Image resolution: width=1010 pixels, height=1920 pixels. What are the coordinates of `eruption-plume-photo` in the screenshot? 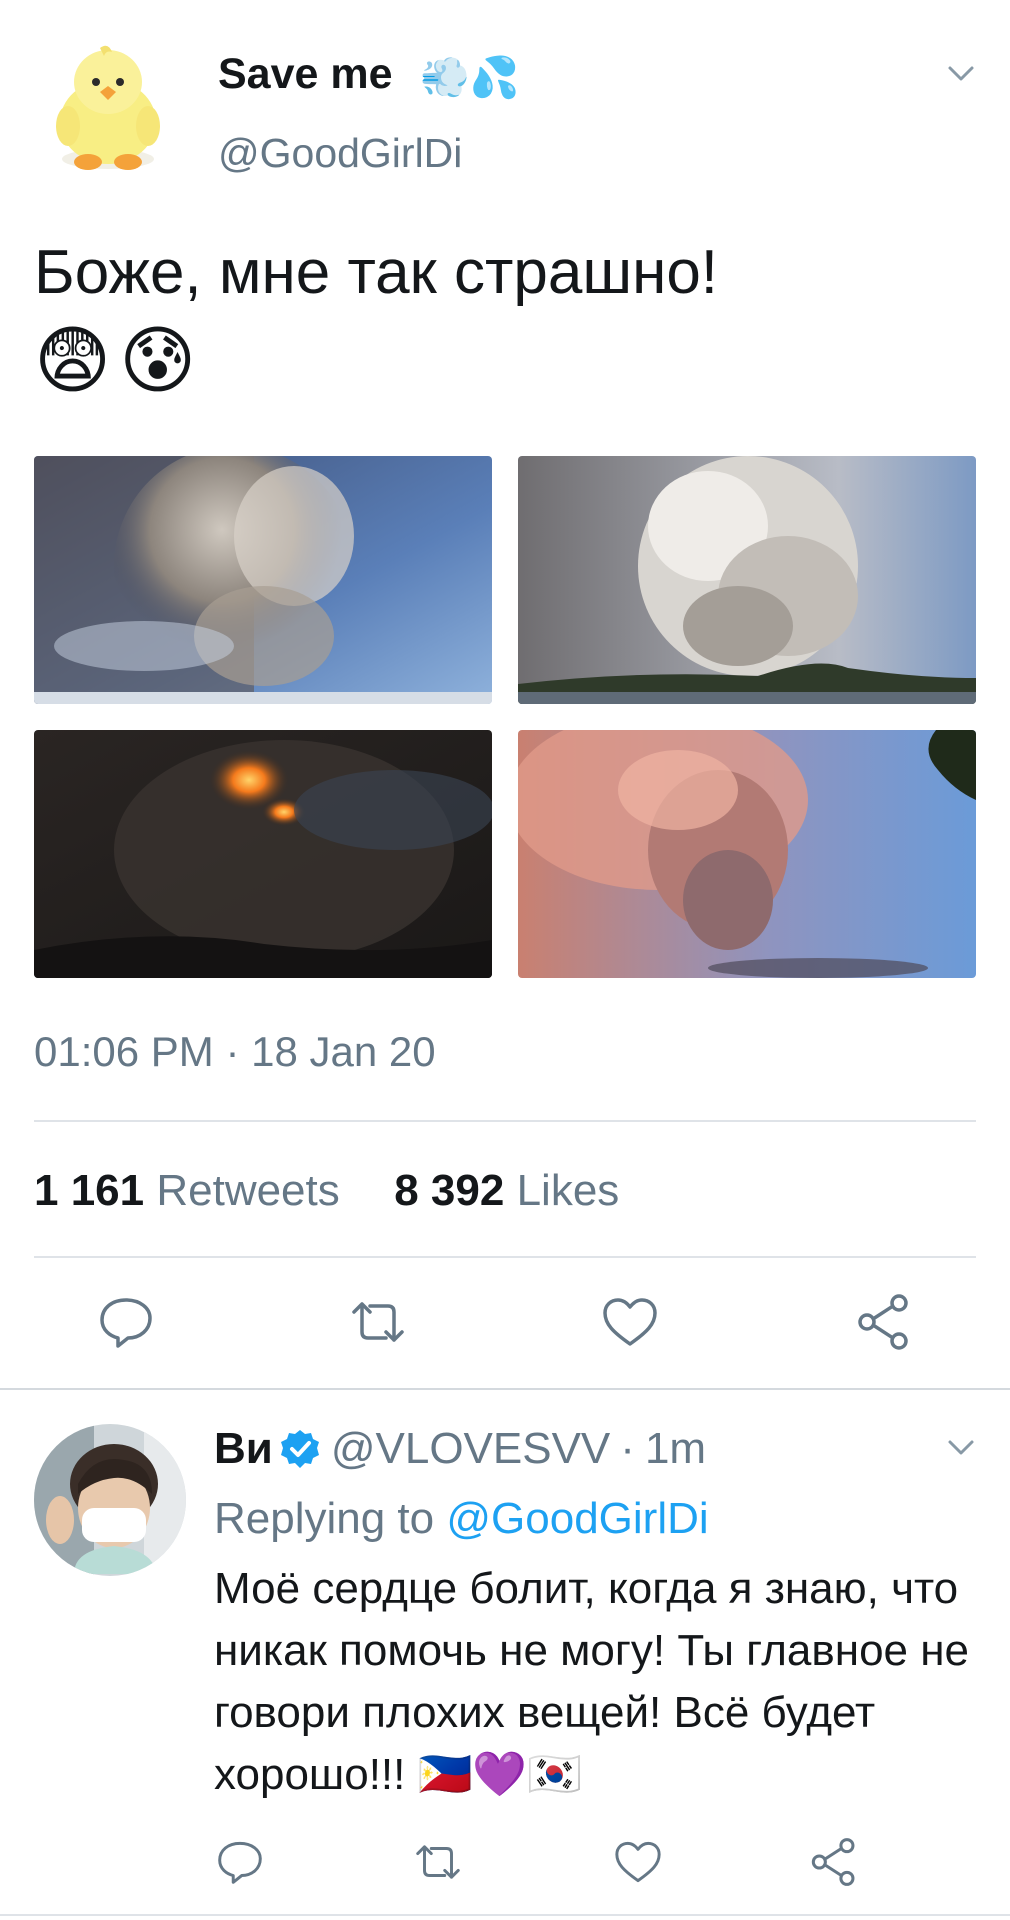 It's located at (263, 580).